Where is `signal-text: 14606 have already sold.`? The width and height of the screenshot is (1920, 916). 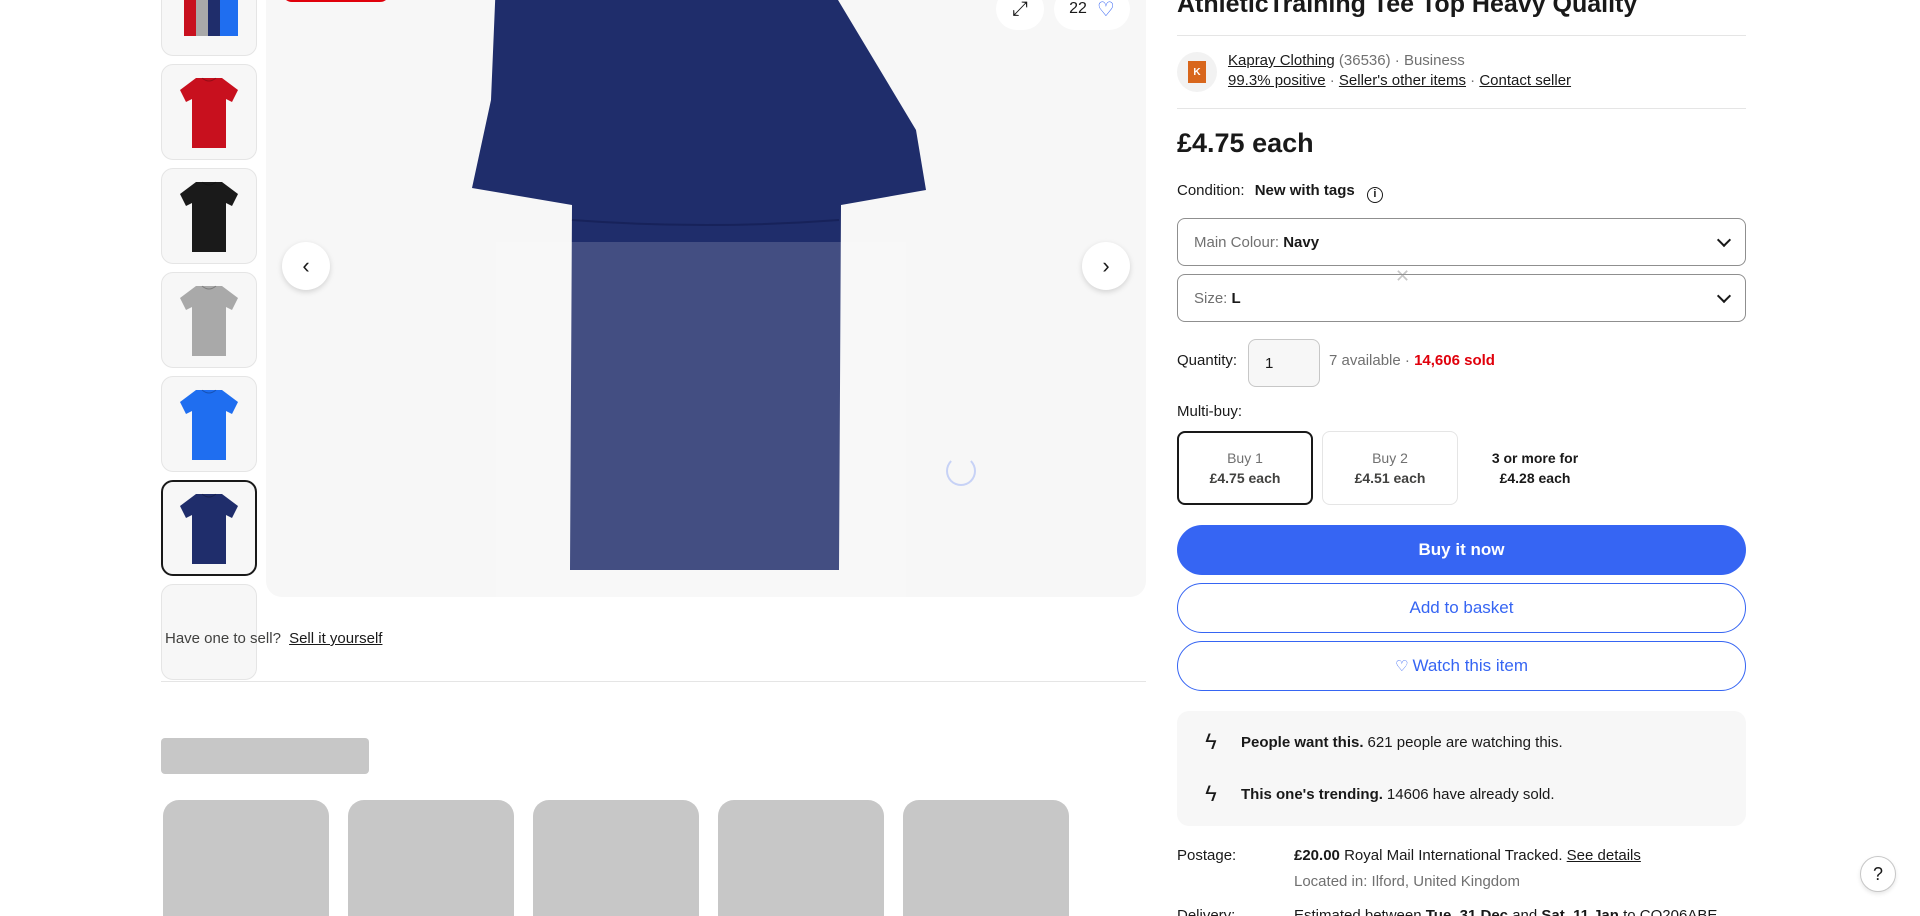
signal-text: 14606 have already sold. is located at coordinates (1470, 794).